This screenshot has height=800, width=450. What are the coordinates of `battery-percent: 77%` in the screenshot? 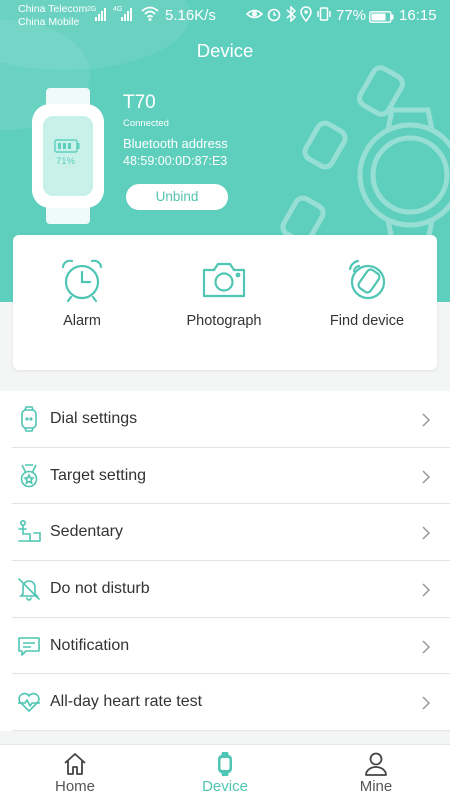 It's located at (351, 15).